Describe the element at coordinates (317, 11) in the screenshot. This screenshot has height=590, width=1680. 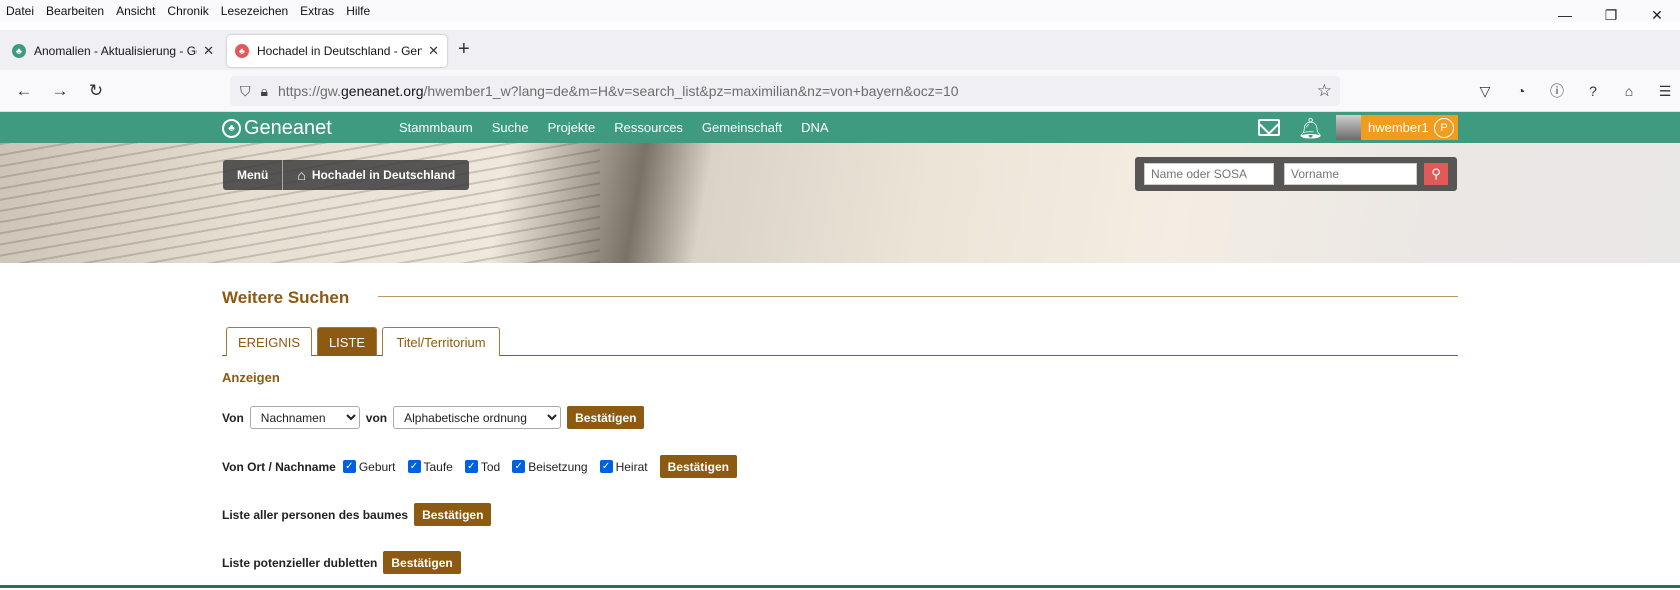
I see `menu-extras: Extras` at that location.